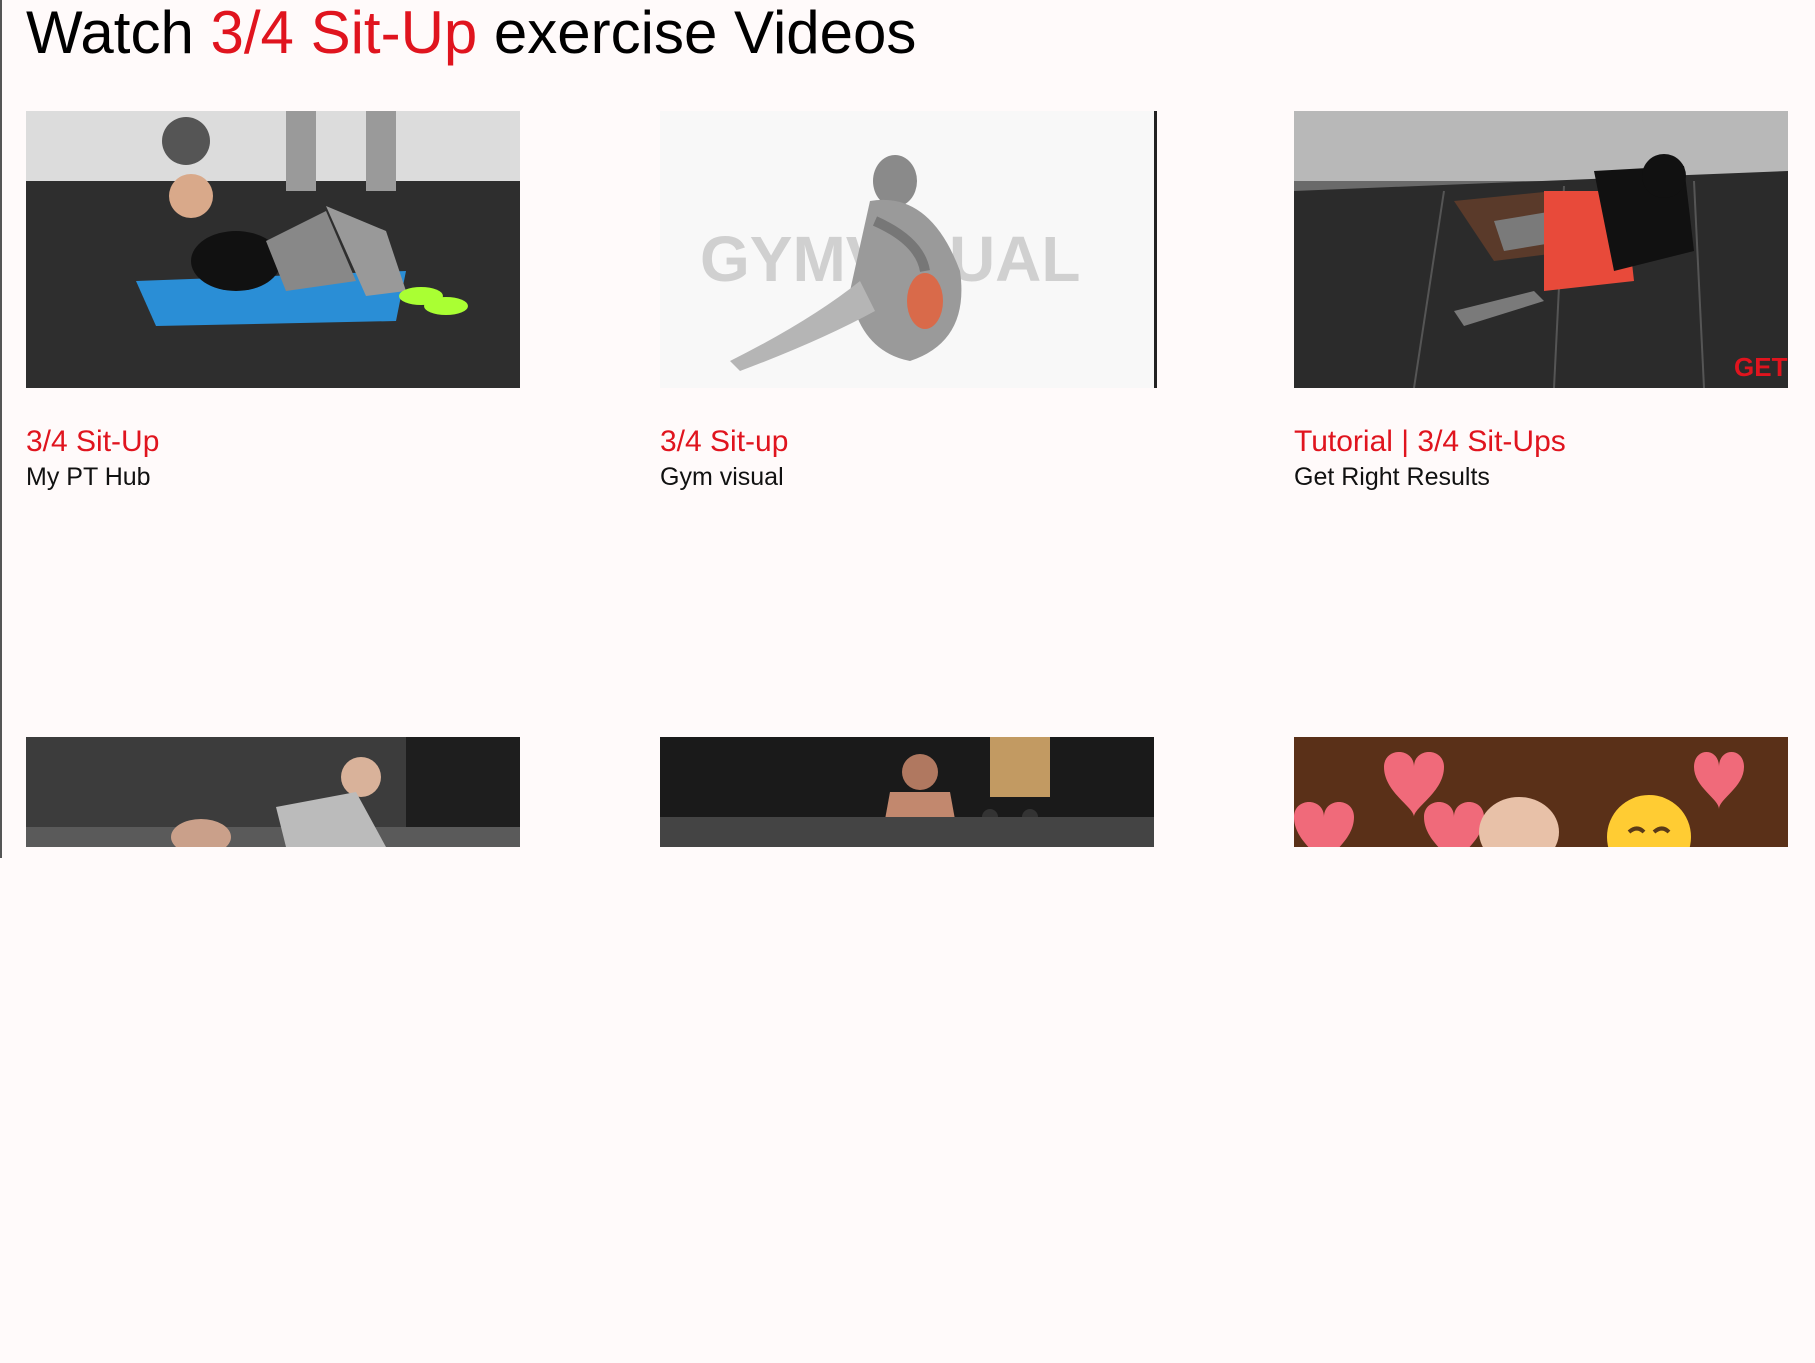  Describe the element at coordinates (344, 33) in the screenshot. I see `page-title-accent: 3/4 Sit-Up` at that location.